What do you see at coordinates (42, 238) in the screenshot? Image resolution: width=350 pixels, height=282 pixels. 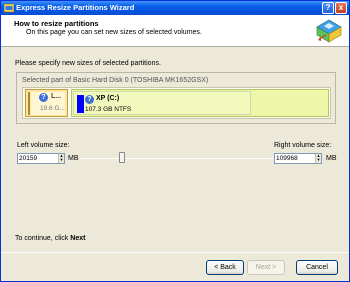 I see `continue-hint-prefix: To continue, click` at bounding box center [42, 238].